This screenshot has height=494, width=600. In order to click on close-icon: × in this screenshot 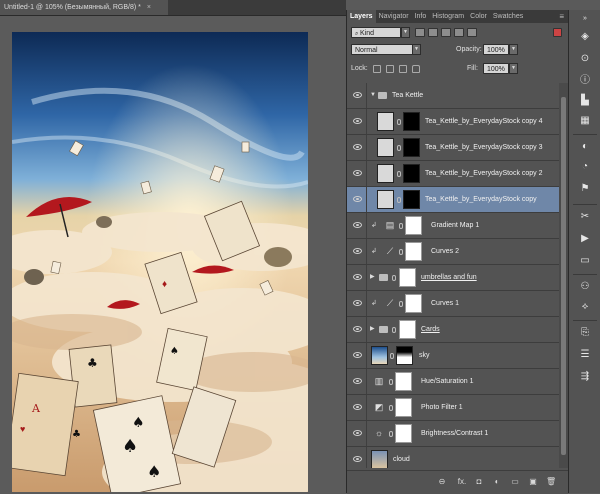, I will do `click(149, 7)`.